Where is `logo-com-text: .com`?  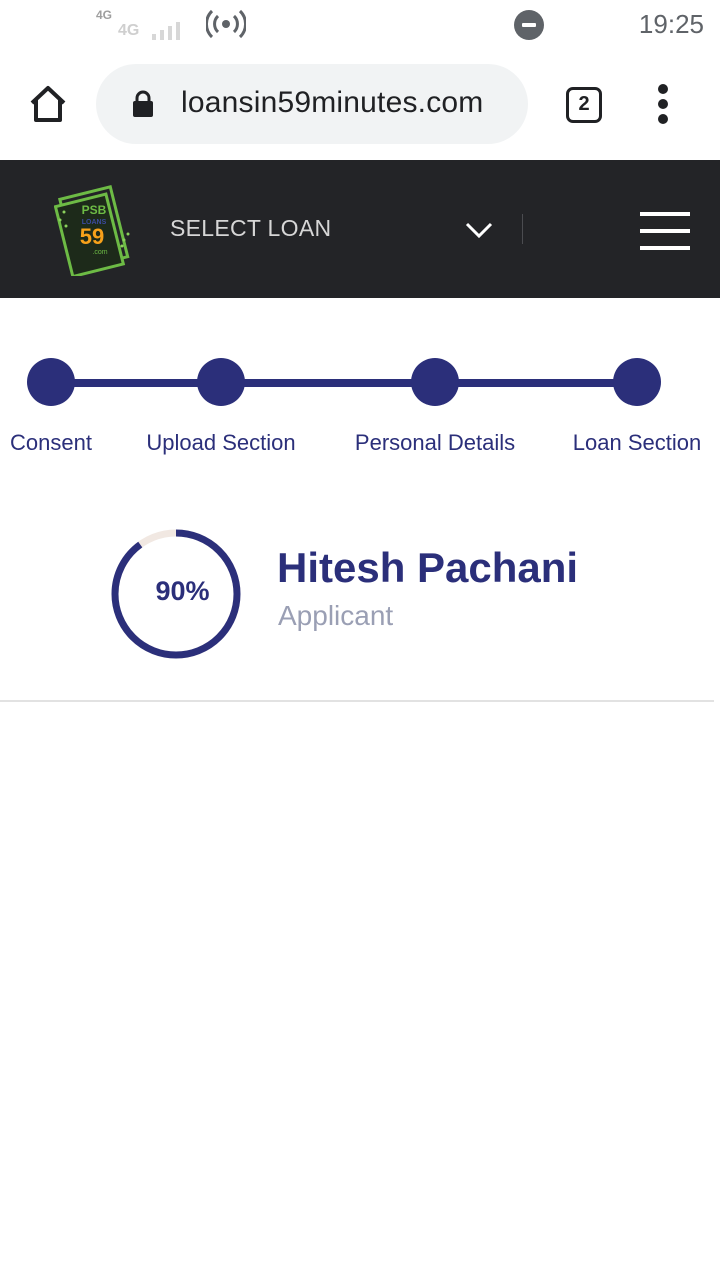
logo-com-text: .com is located at coordinates (99, 252).